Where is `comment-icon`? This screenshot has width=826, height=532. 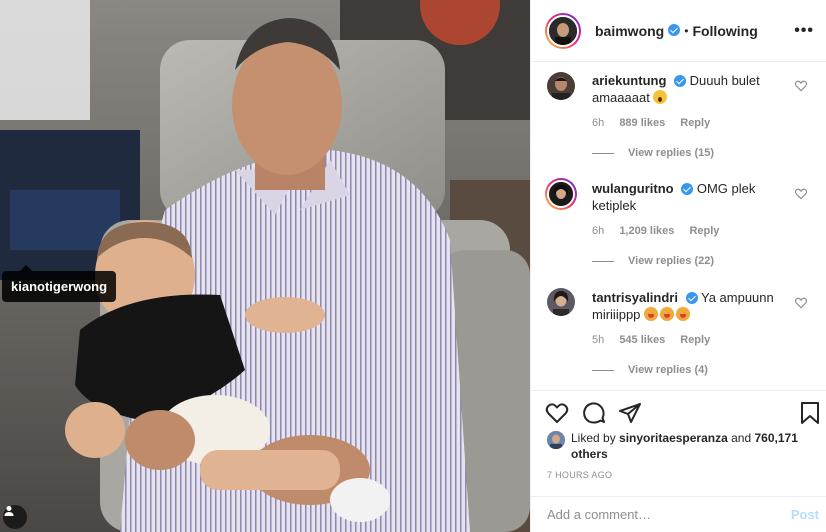
comment-icon is located at coordinates (594, 413).